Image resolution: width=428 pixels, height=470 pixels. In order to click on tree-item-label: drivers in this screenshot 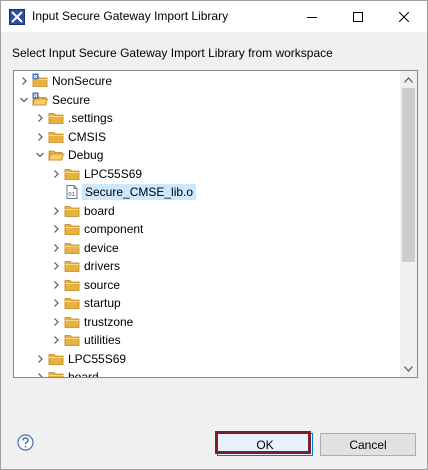, I will do `click(102, 266)`.